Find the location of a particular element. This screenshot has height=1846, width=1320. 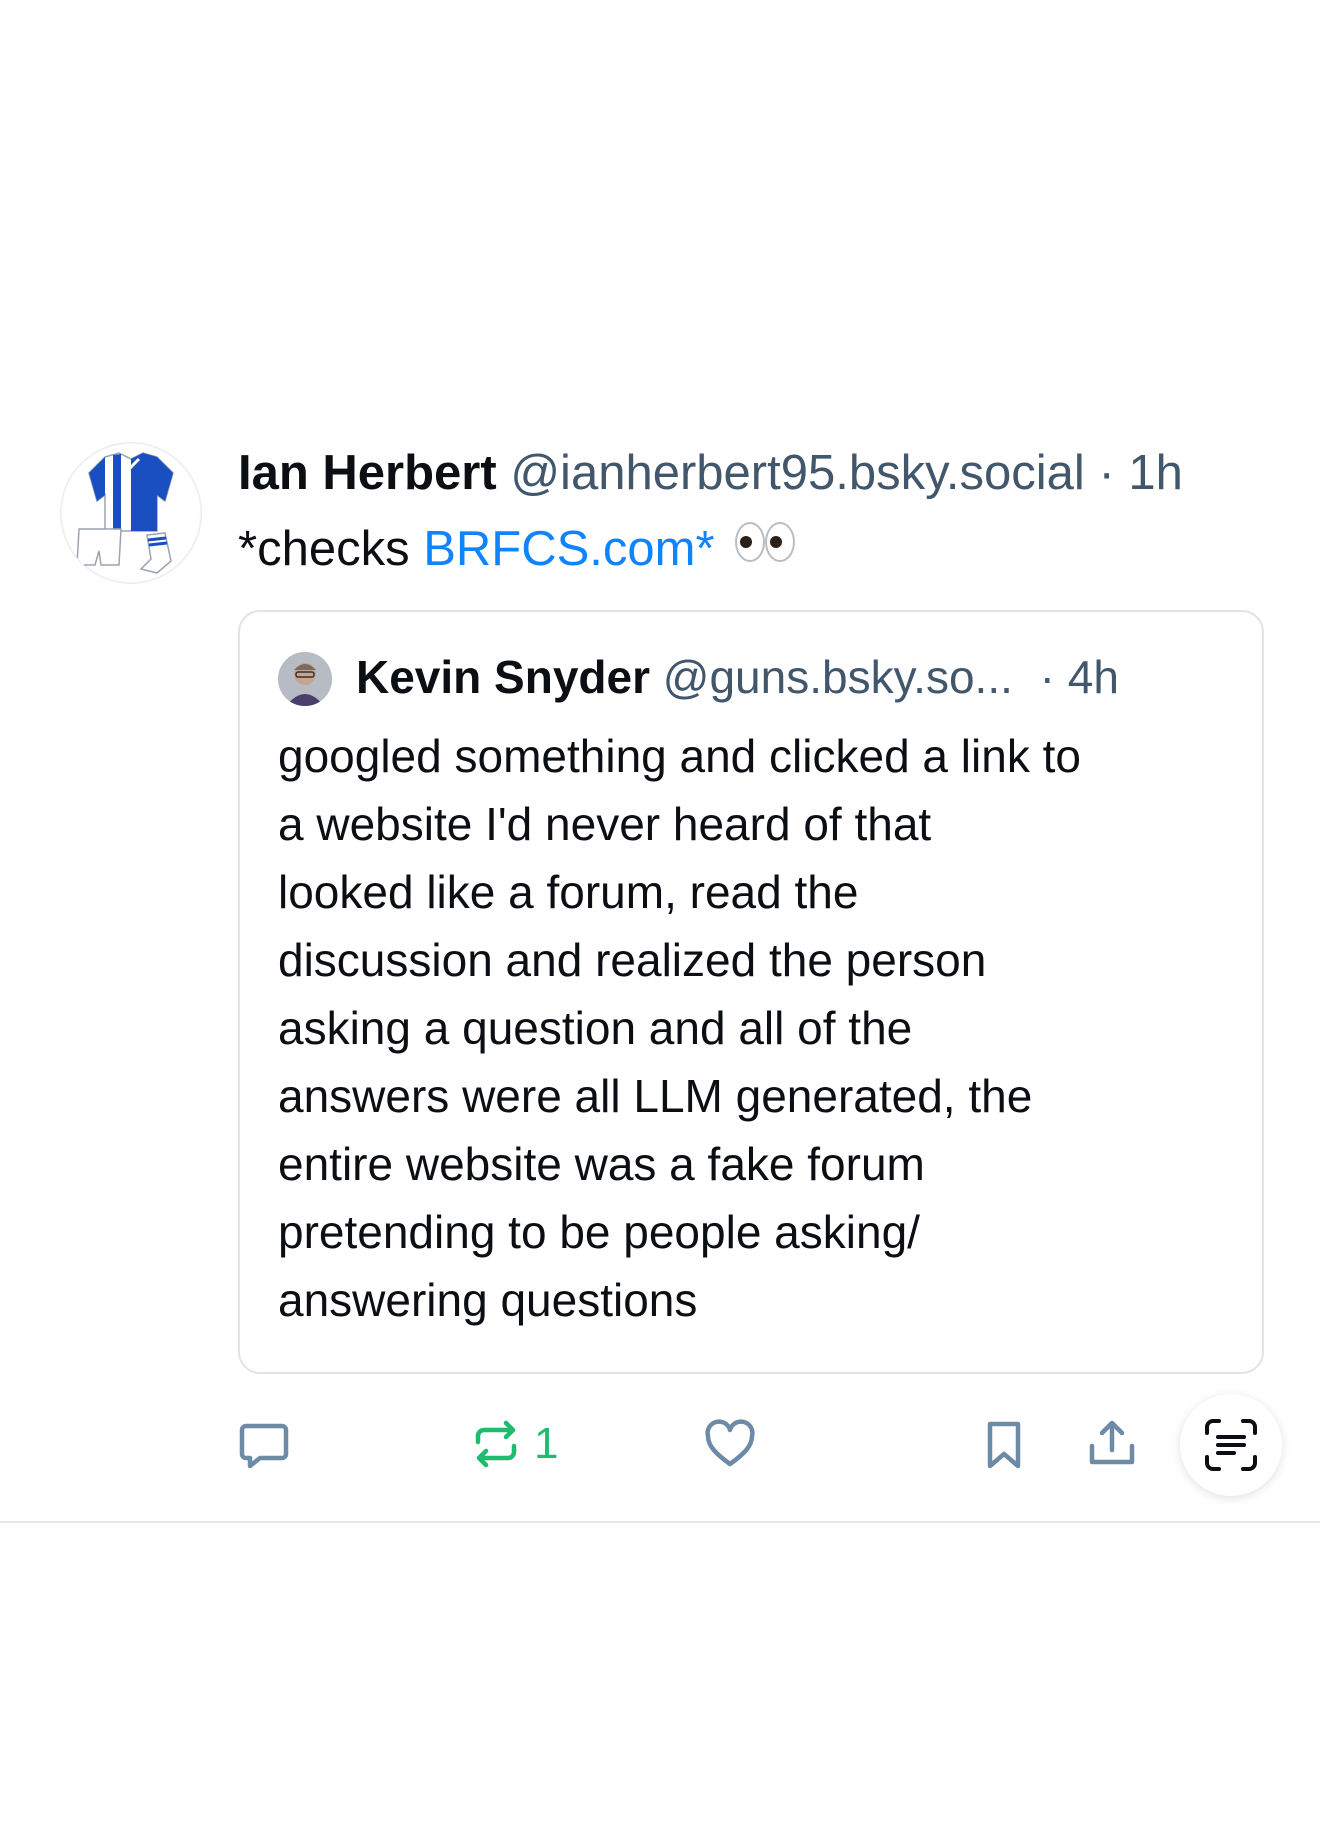

repost-icon is located at coordinates (496, 1444).